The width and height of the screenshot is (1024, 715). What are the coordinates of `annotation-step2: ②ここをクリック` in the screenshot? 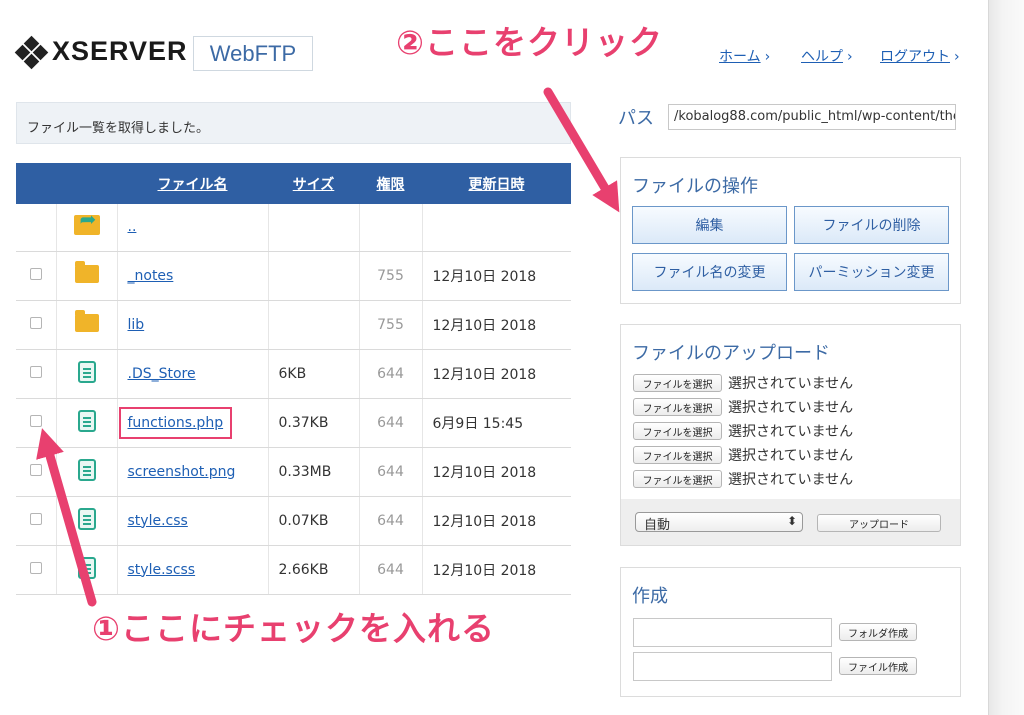 It's located at (529, 42).